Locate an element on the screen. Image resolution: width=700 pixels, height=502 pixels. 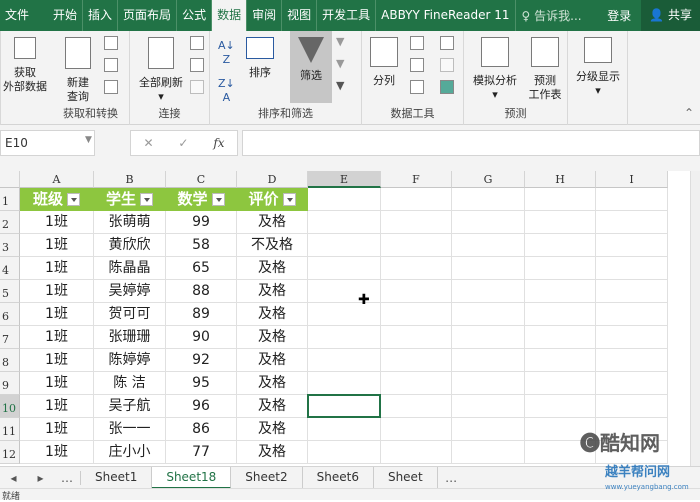
share-button: 👤 共享 is located at coordinates (670, 15).